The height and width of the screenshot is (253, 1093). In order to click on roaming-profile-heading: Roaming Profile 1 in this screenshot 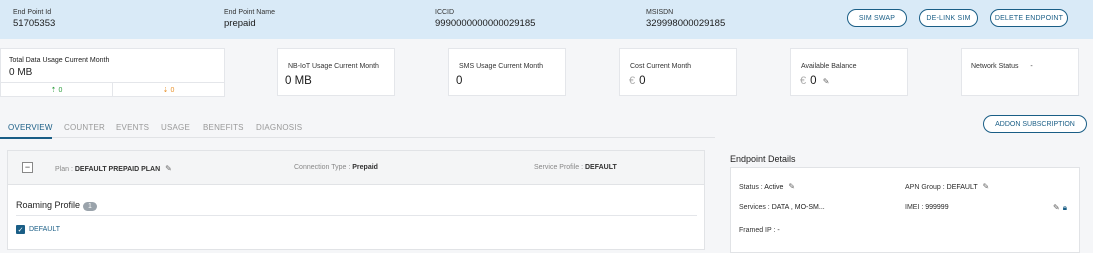, I will do `click(56, 205)`.